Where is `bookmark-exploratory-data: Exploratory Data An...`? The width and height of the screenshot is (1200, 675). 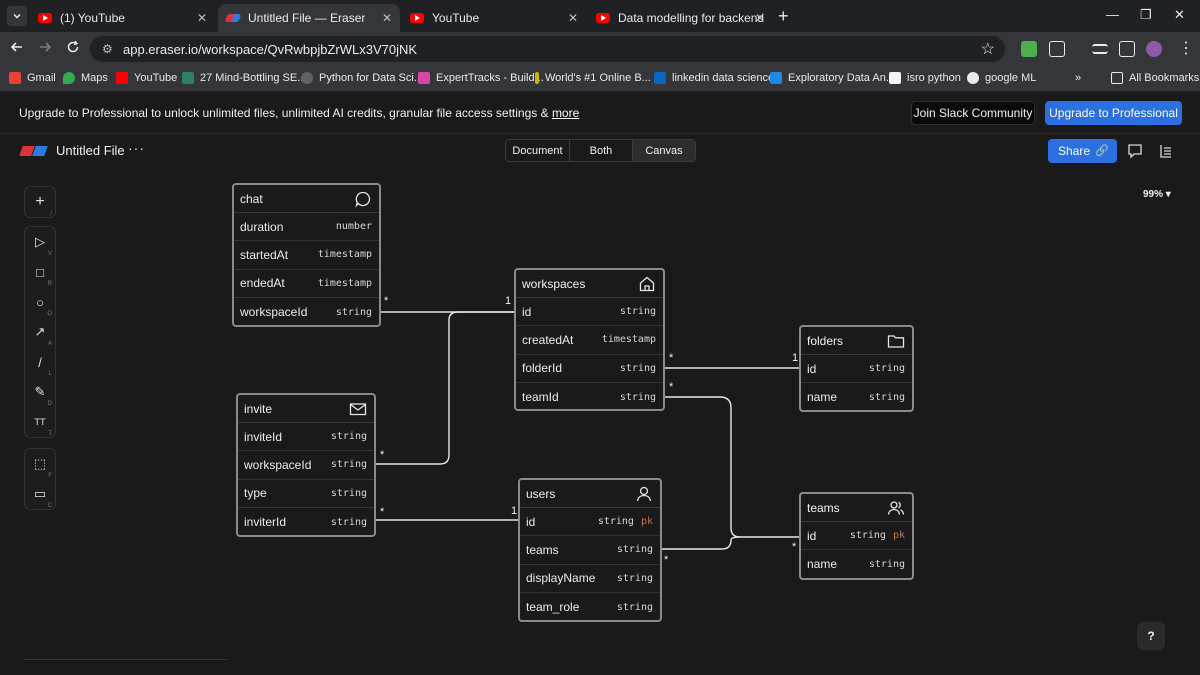 bookmark-exploratory-data: Exploratory Data An... is located at coordinates (832, 78).